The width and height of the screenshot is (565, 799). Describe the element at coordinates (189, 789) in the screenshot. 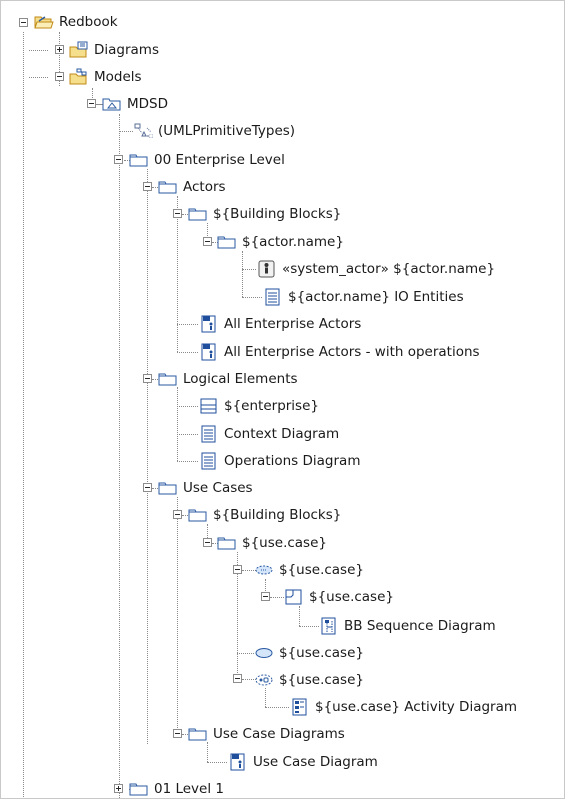

I see `tree-node-label: 01 Level 1` at that location.